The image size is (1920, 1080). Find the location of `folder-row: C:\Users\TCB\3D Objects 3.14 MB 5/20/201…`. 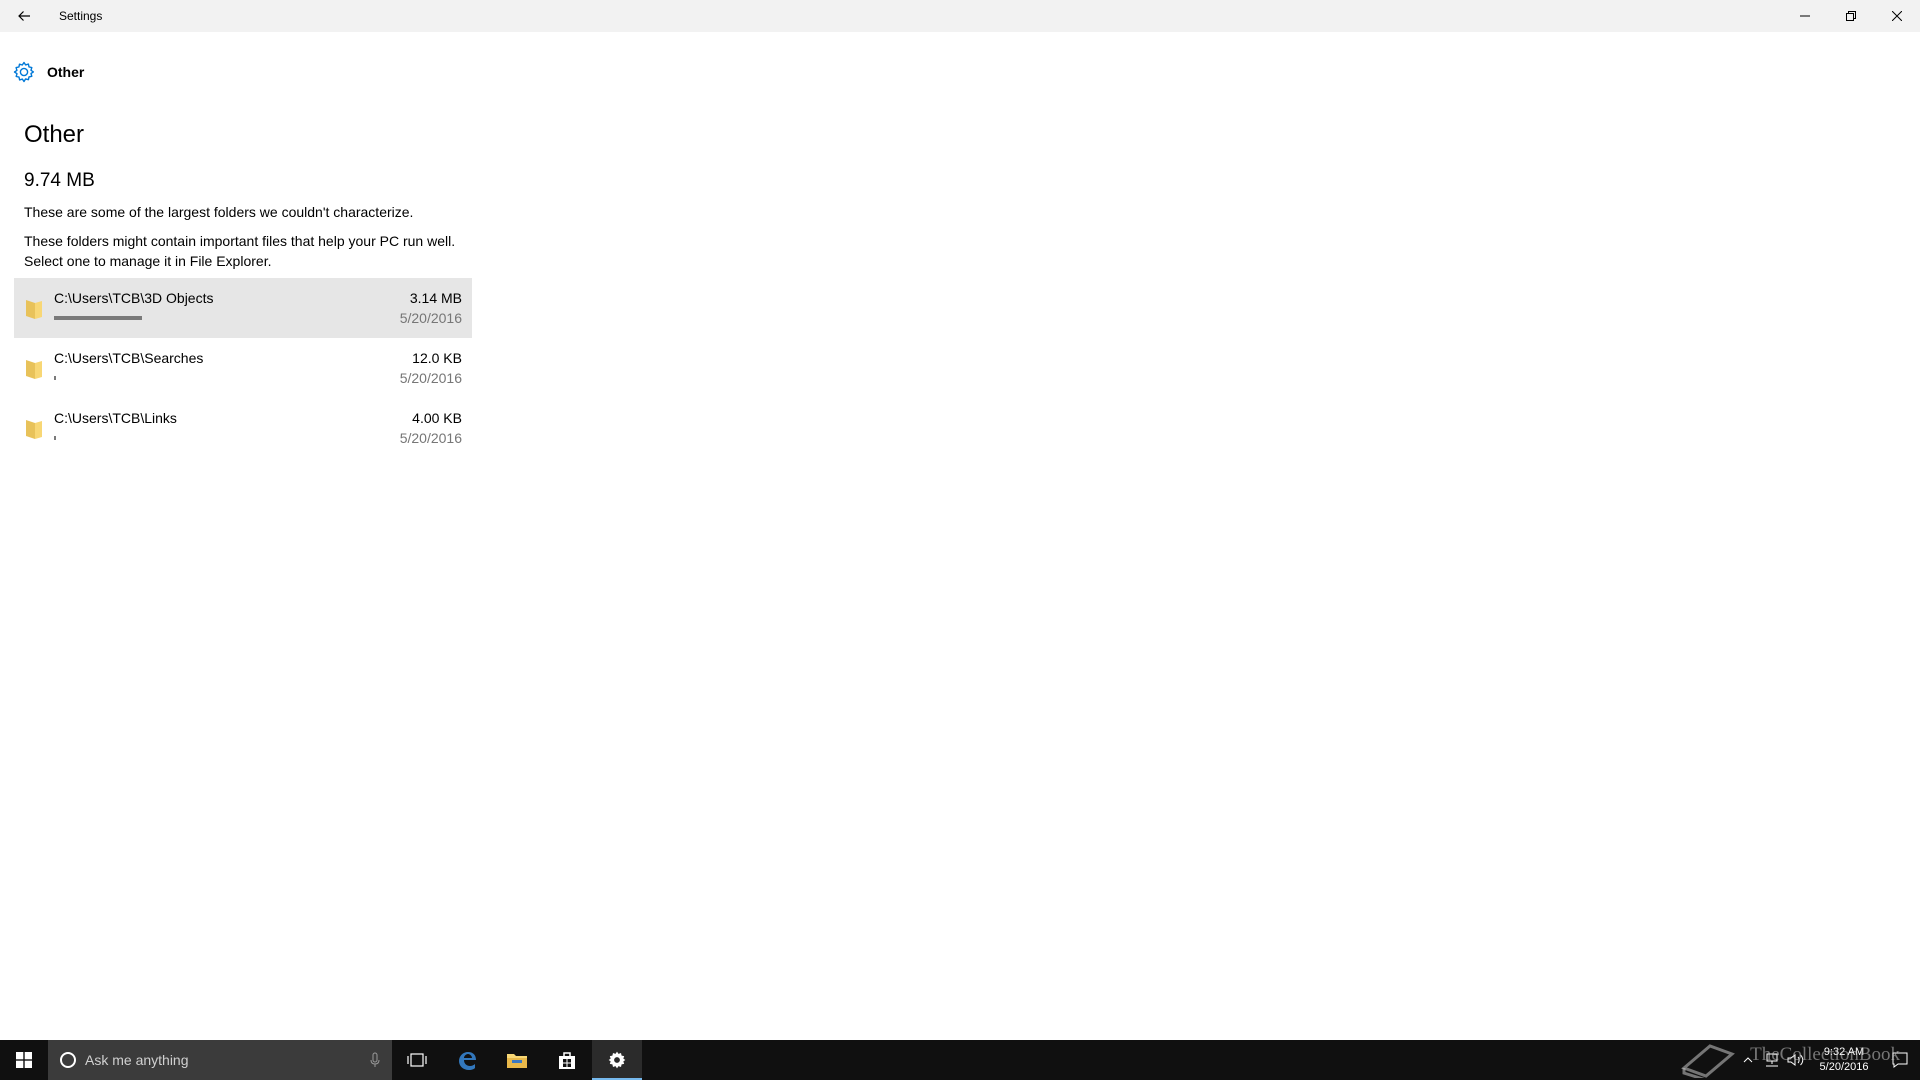

folder-row: C:\Users\TCB\3D Objects 3.14 MB 5/20/201… is located at coordinates (243, 308).